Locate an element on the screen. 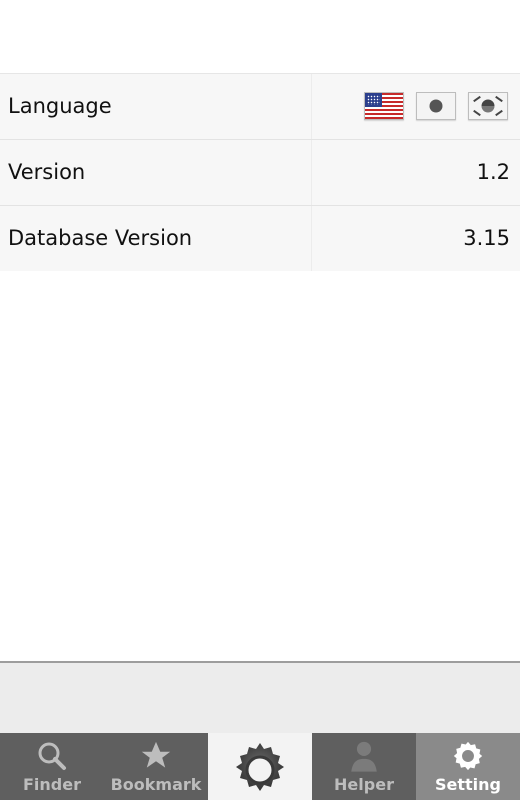  tab-finder: Finder is located at coordinates (52, 766).